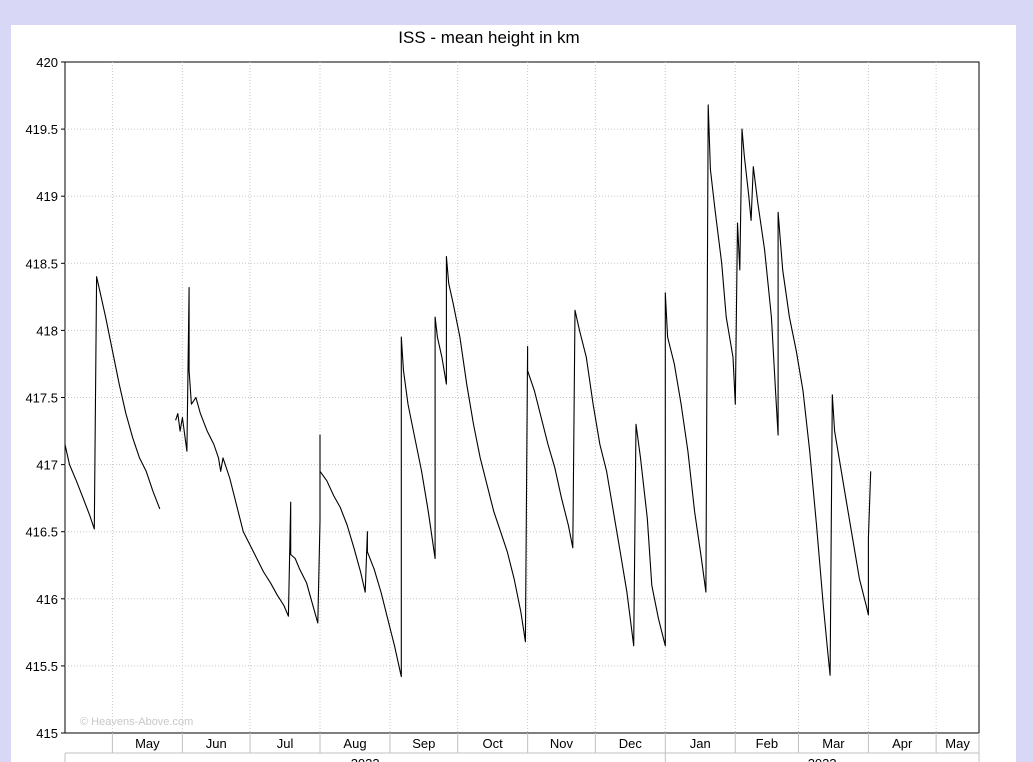 The height and width of the screenshot is (762, 1033). What do you see at coordinates (41, 666) in the screenshot?
I see `y-tick-label: 415.5` at bounding box center [41, 666].